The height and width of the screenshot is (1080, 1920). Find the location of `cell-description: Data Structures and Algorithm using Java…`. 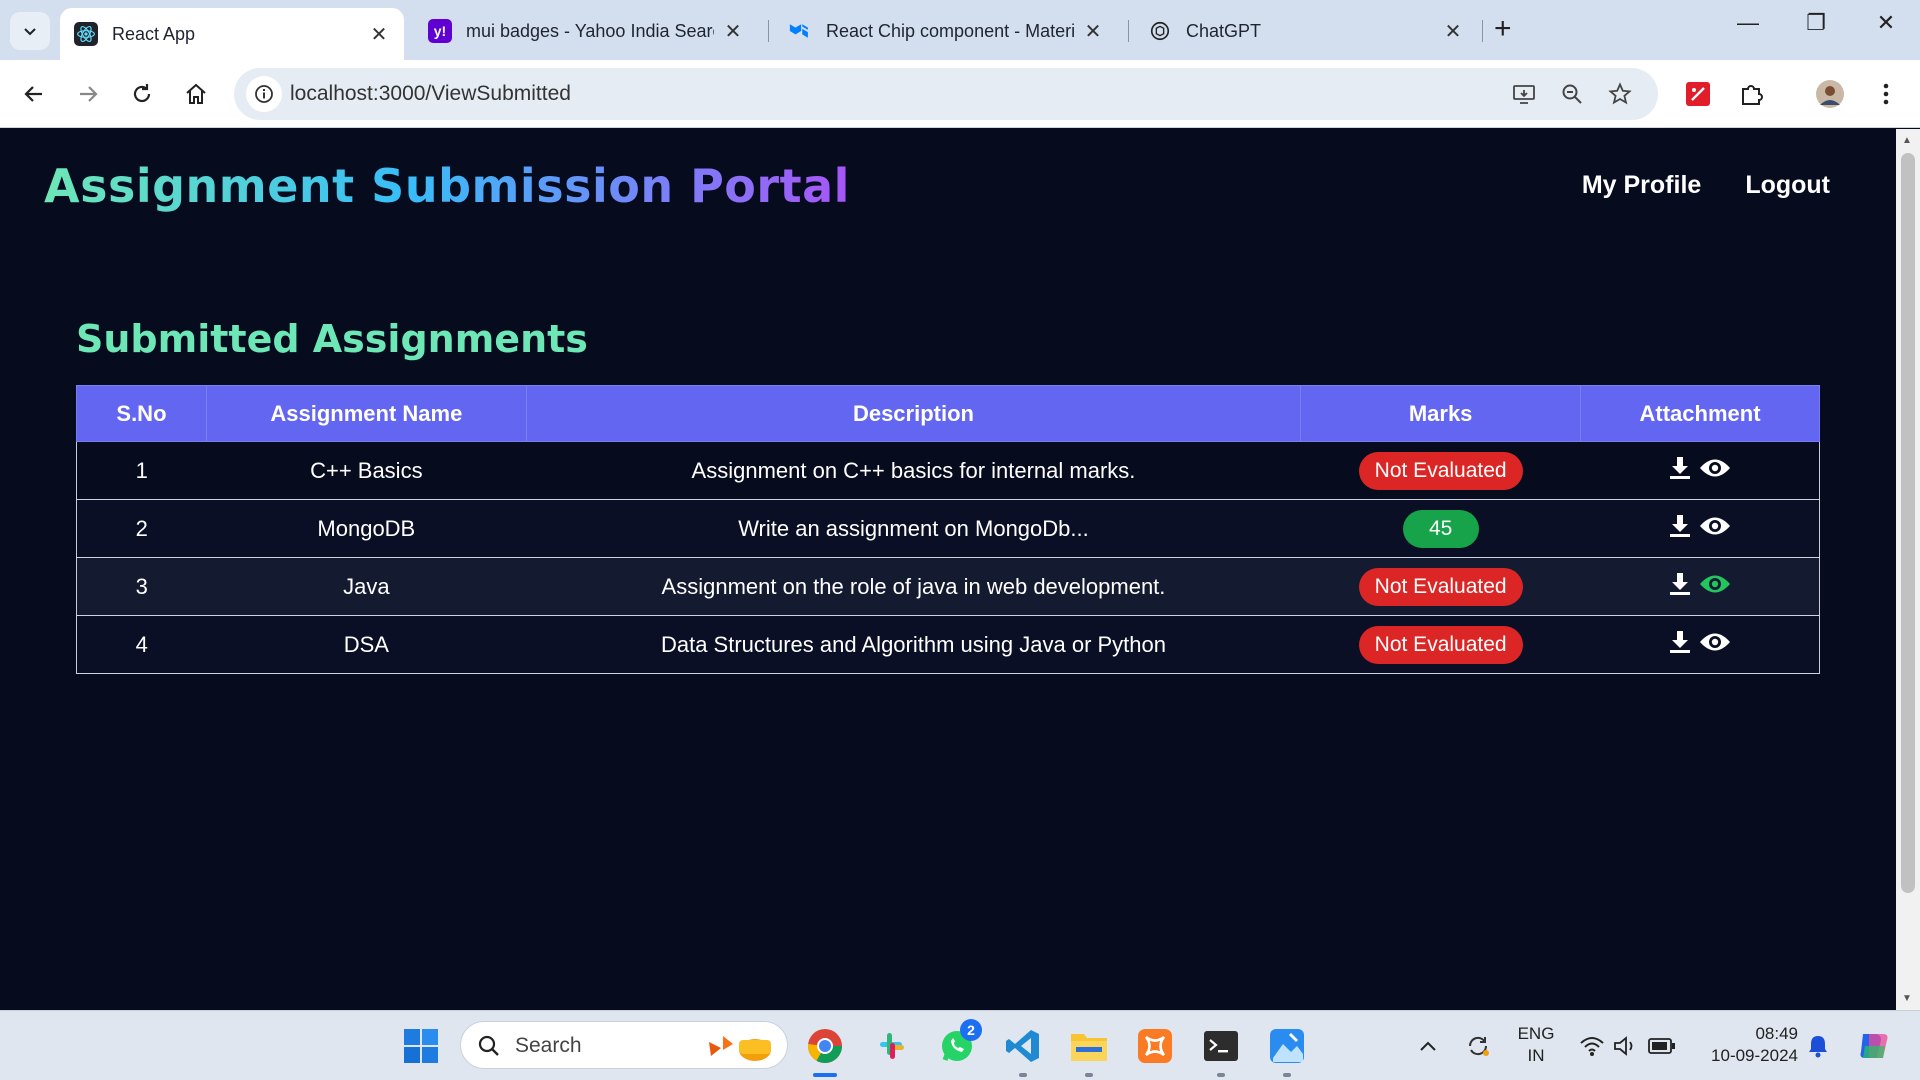

cell-description: Data Structures and Algorithm using Java… is located at coordinates (913, 644).